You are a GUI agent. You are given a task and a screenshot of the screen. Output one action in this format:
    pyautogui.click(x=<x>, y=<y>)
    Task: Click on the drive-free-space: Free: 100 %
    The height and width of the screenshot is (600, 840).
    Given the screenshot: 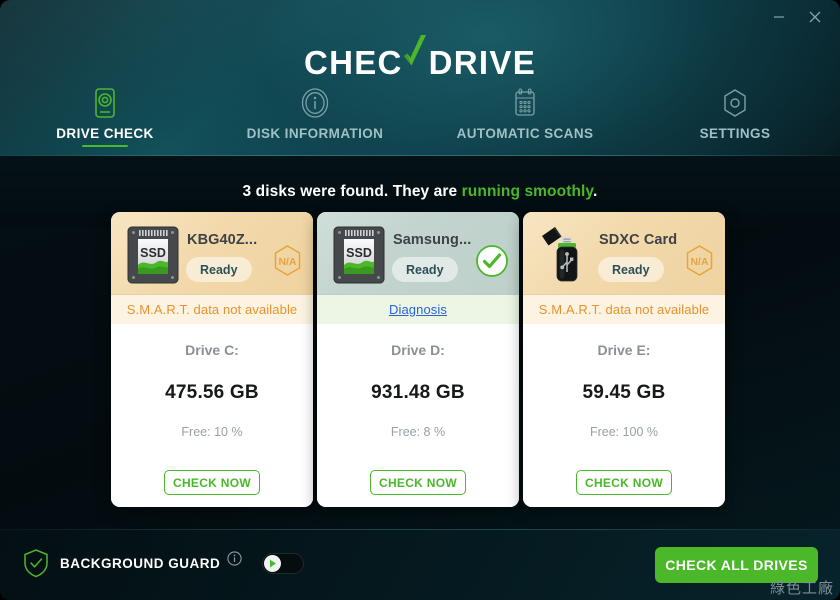 What is the action you would take?
    pyautogui.click(x=624, y=432)
    